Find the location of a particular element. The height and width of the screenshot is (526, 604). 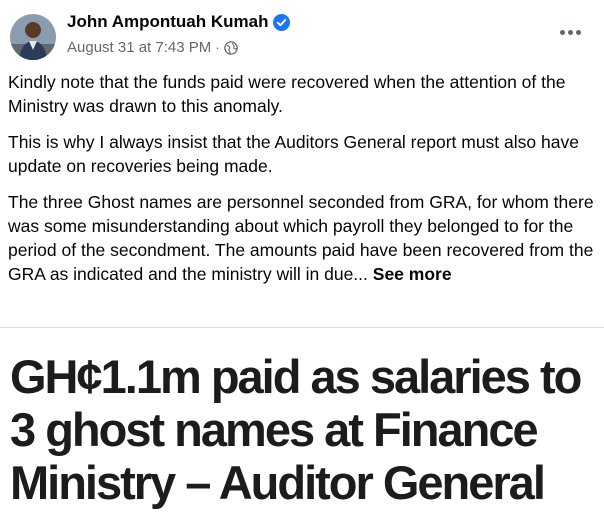

avatar is located at coordinates (33, 37).